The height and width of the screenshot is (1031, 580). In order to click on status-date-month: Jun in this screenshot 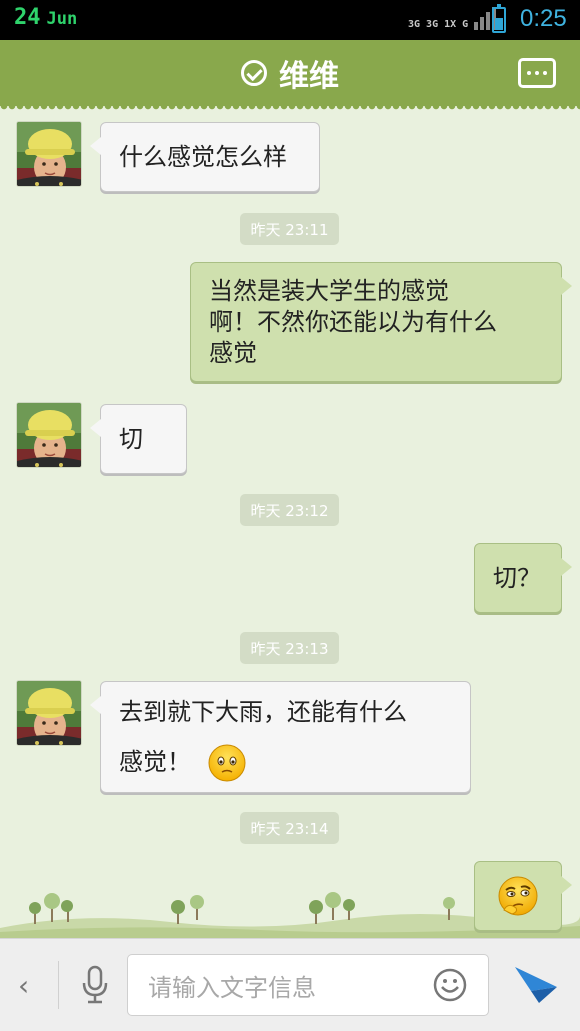, I will do `click(62, 19)`.